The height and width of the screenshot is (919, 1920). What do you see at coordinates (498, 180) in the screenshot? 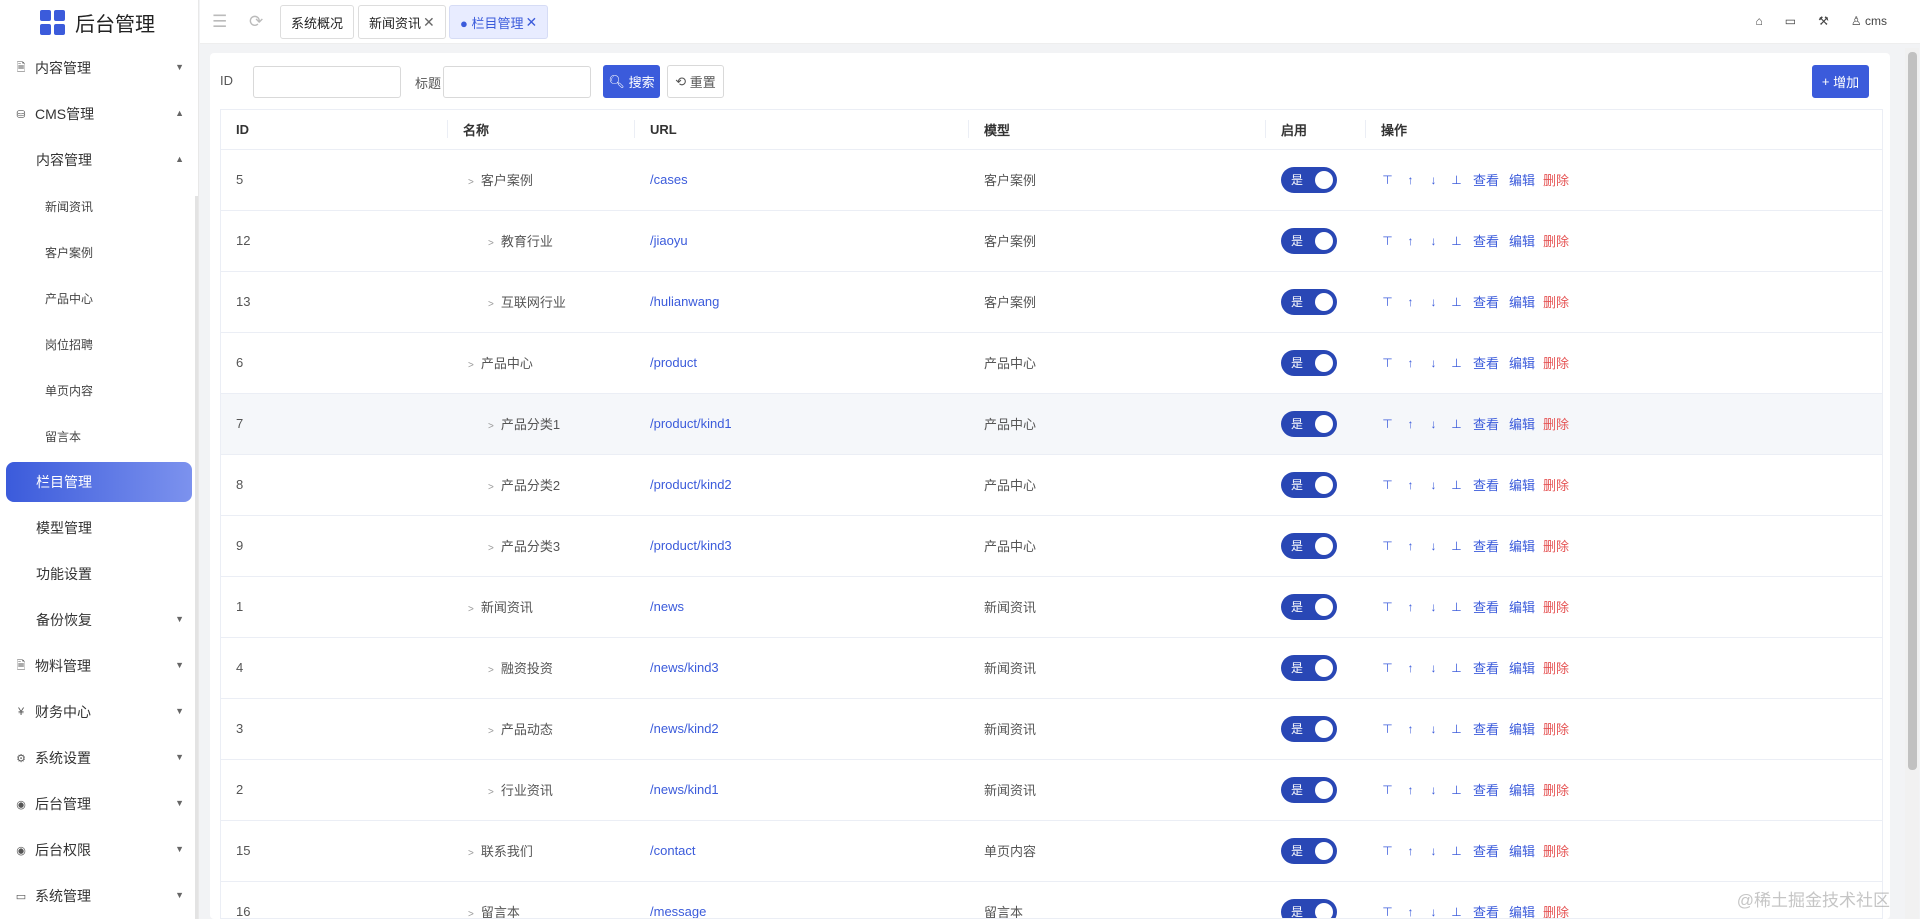
I see `tree-node: > 客户案例` at bounding box center [498, 180].